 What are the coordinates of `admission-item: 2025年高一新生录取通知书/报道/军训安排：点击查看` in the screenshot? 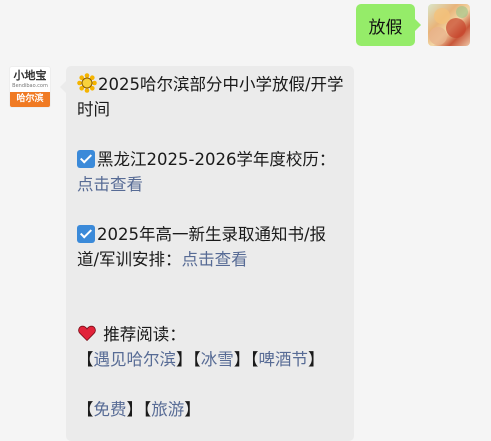 It's located at (210, 247).